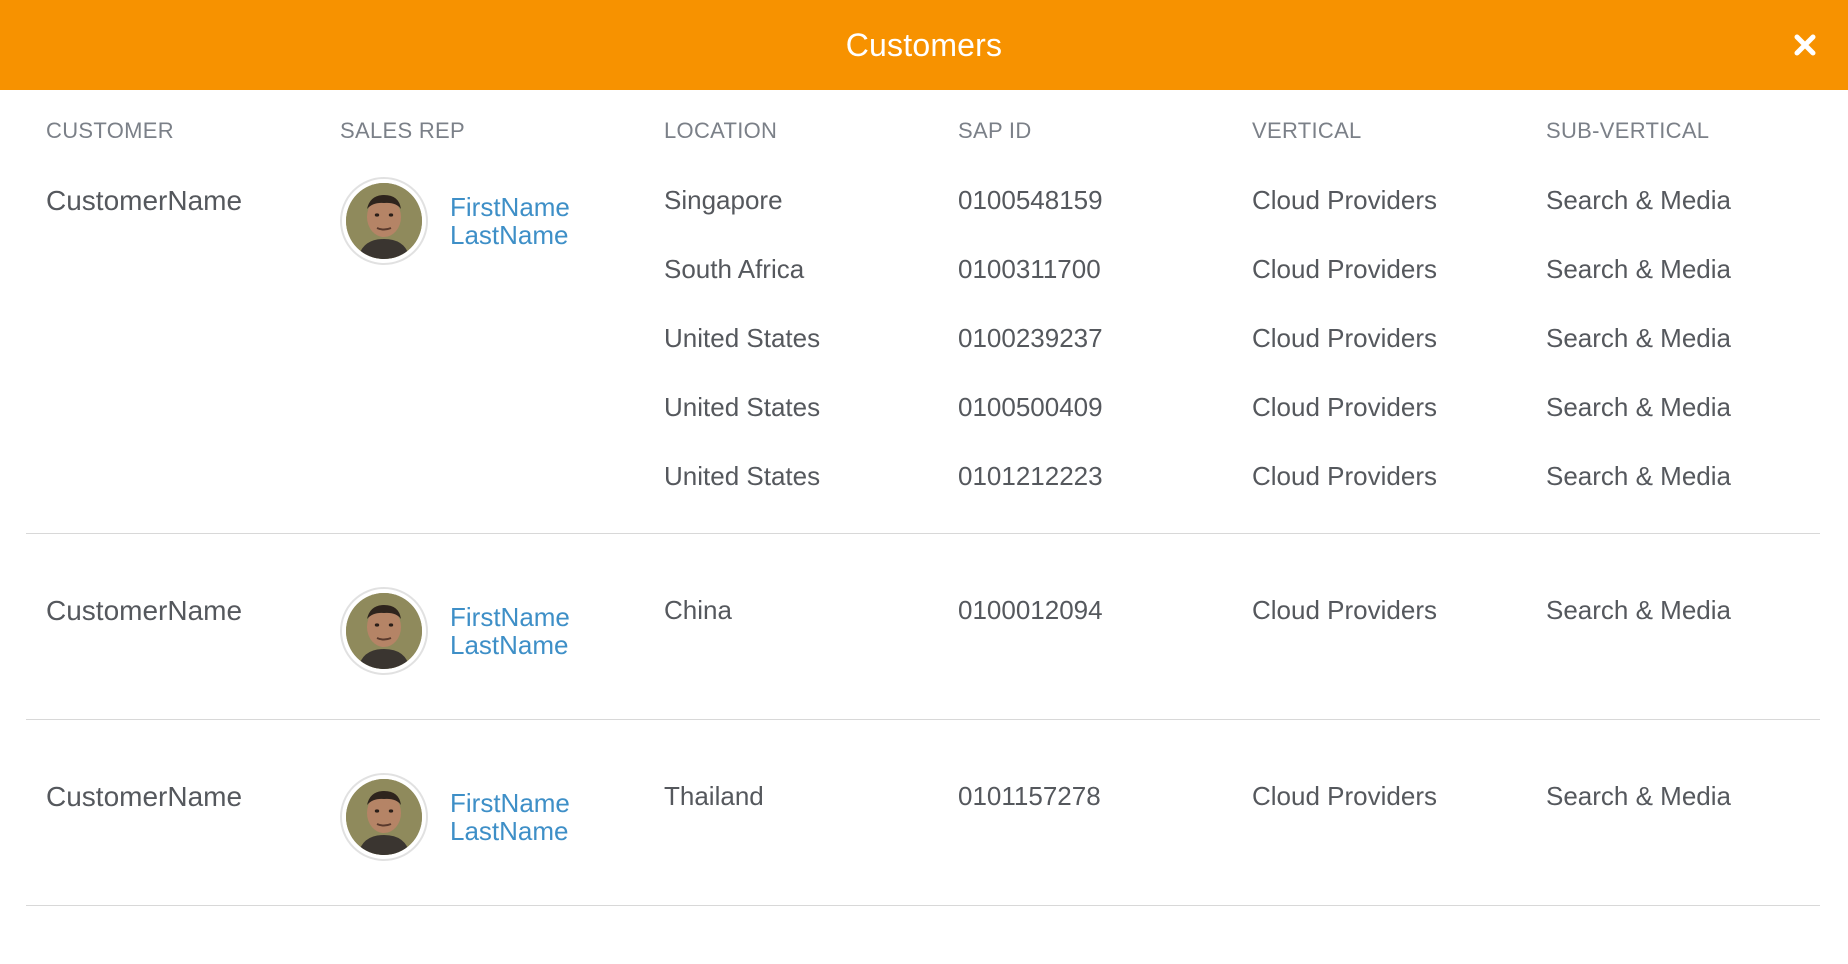 This screenshot has width=1848, height=964. I want to click on cell-sap-id: 0100548159, so click(1030, 200).